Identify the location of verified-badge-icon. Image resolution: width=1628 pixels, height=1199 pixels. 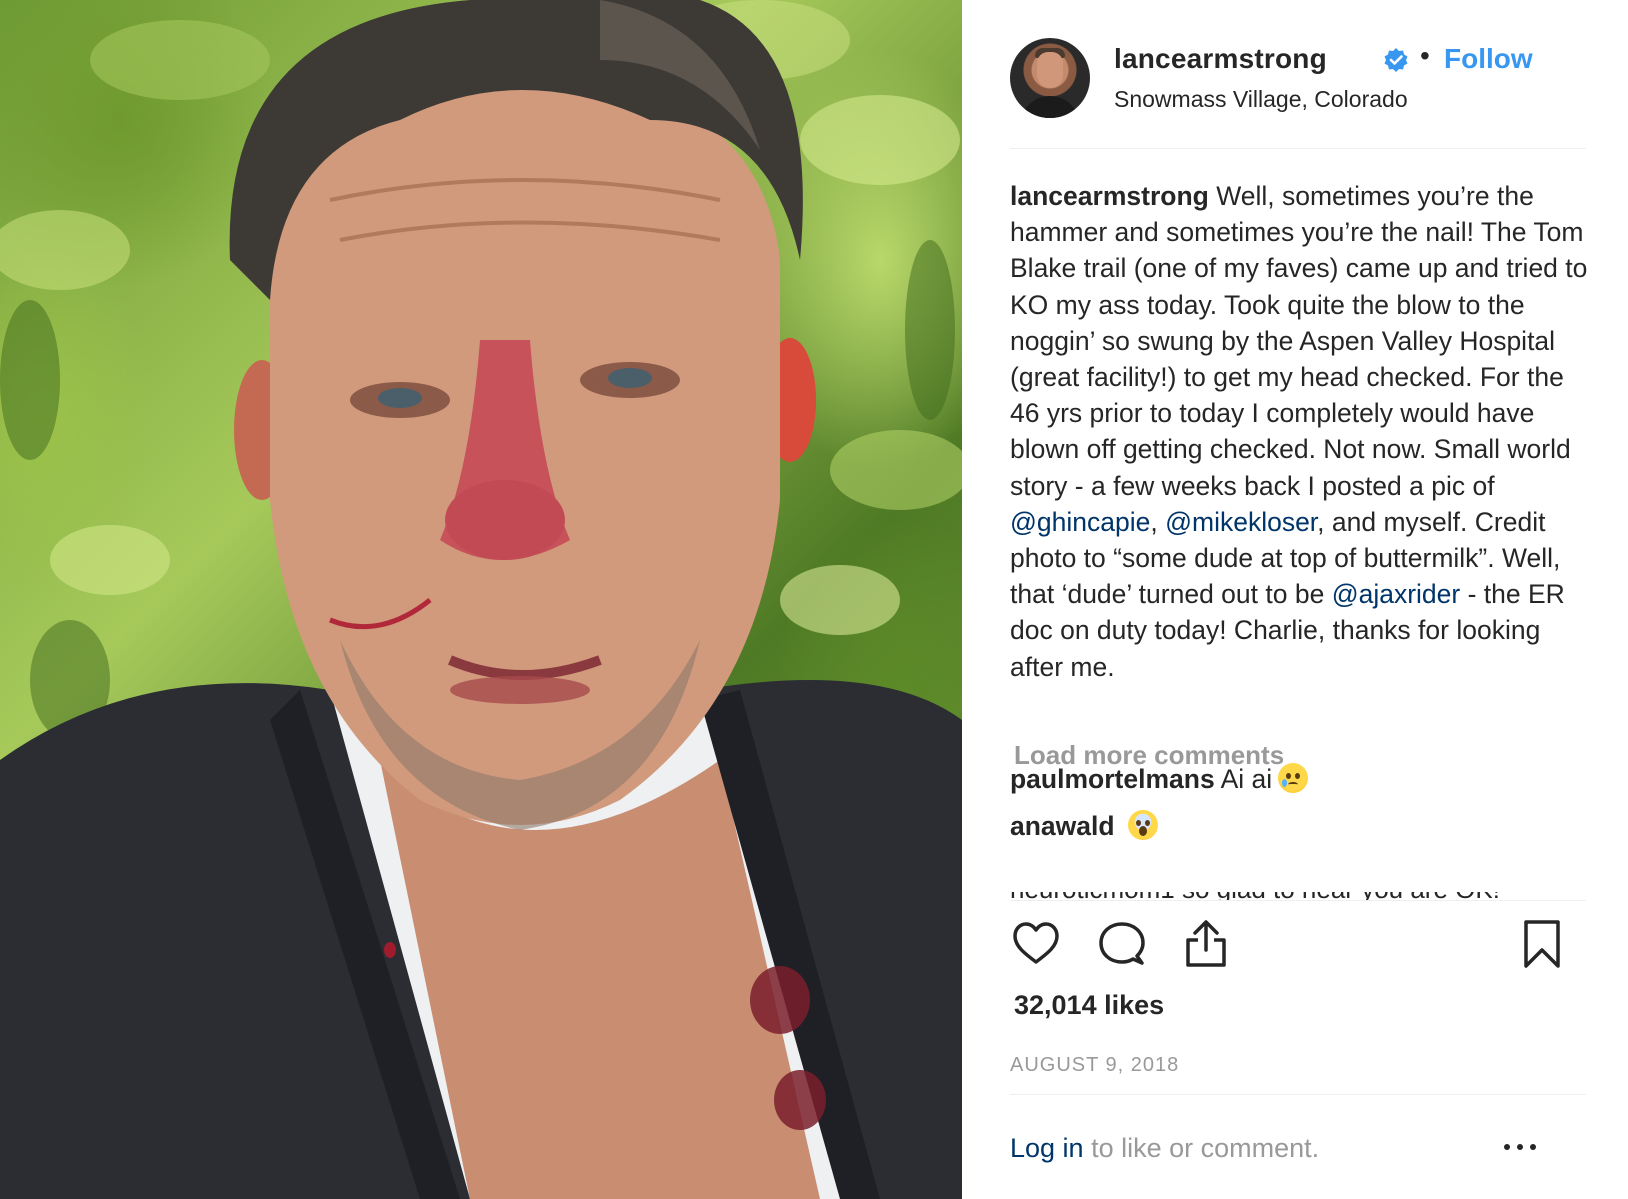
(1396, 60).